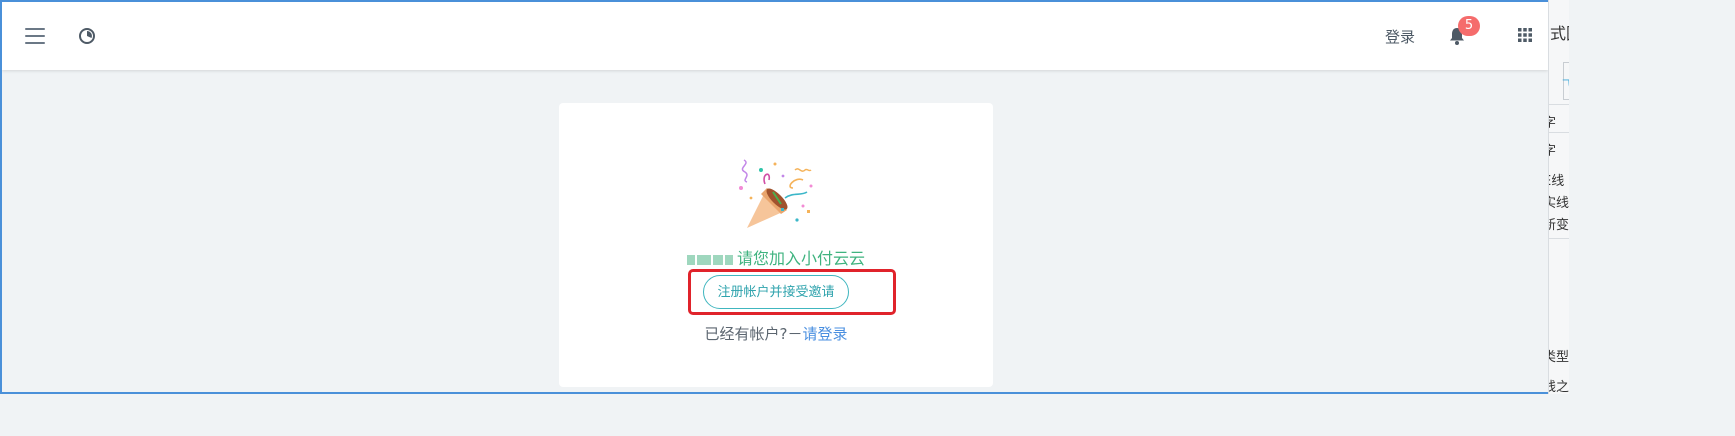 The width and height of the screenshot is (1735, 436). What do you see at coordinates (1552, 149) in the screenshot?
I see `side-text-4: 字` at bounding box center [1552, 149].